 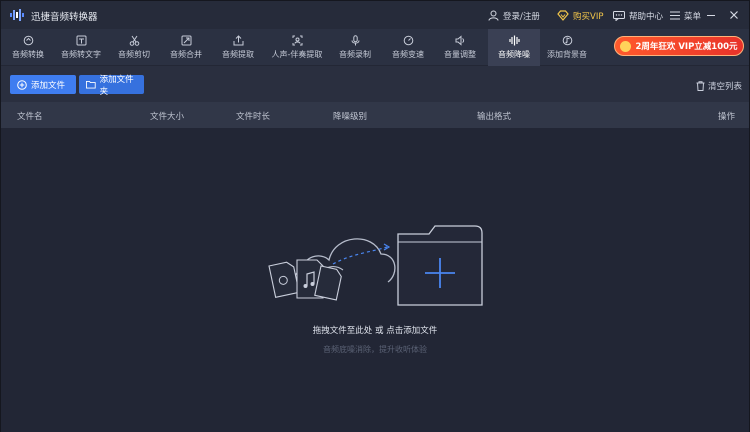 I want to click on trash-icon, so click(x=700, y=86).